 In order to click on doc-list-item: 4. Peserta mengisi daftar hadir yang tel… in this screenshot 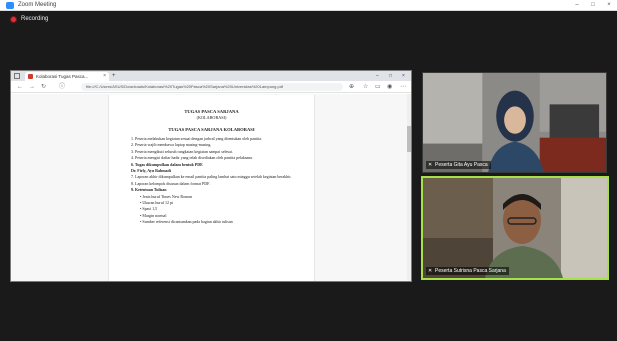, I will do `click(192, 158)`.